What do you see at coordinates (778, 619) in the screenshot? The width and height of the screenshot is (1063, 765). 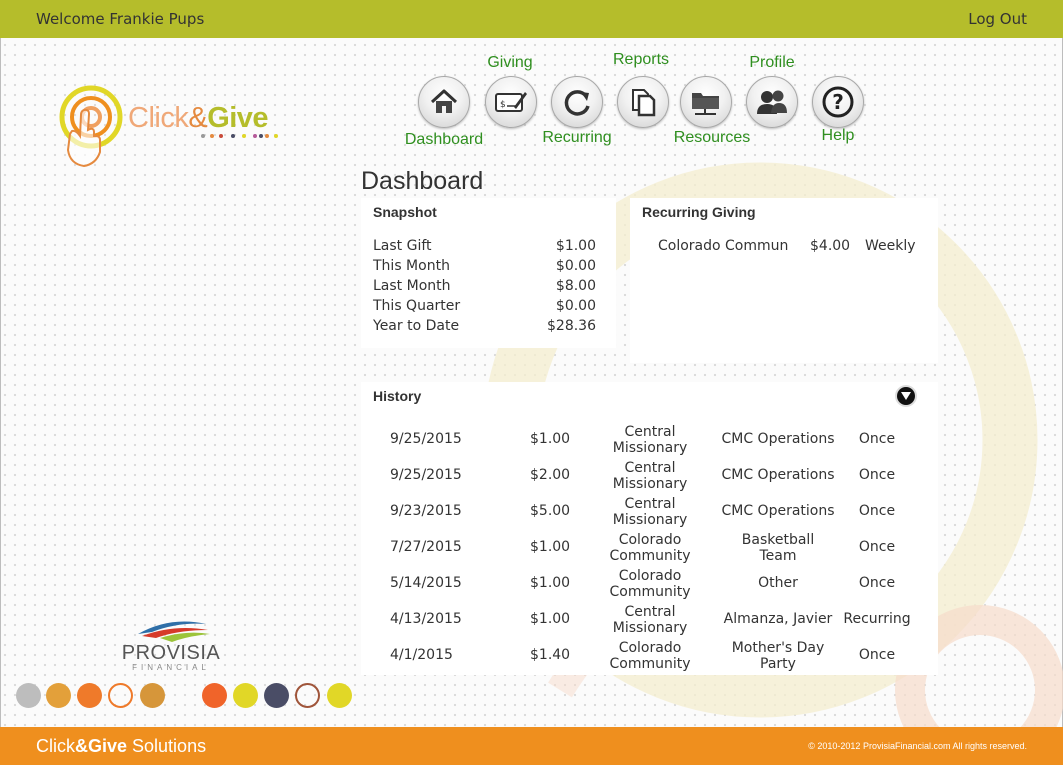 I see `history-fund: Almanza, Javier` at bounding box center [778, 619].